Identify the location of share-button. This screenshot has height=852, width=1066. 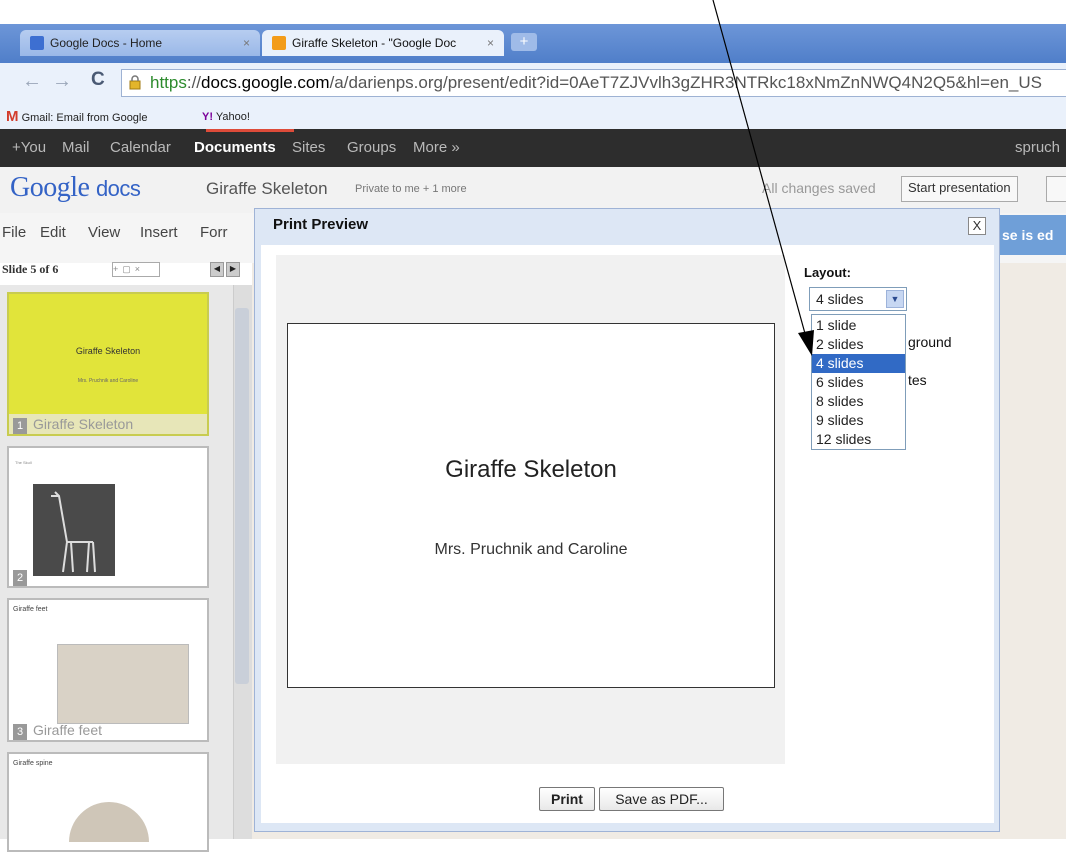
(1056, 189).